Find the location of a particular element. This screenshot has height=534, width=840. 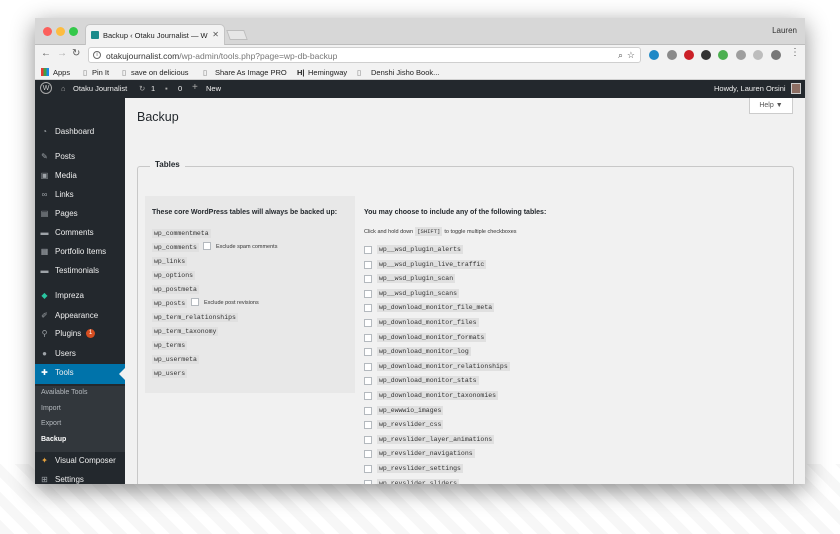

avatar is located at coordinates (796, 88).